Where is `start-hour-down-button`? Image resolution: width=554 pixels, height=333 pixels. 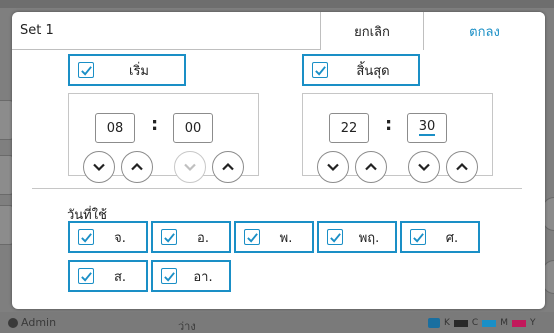 start-hour-down-button is located at coordinates (99, 167).